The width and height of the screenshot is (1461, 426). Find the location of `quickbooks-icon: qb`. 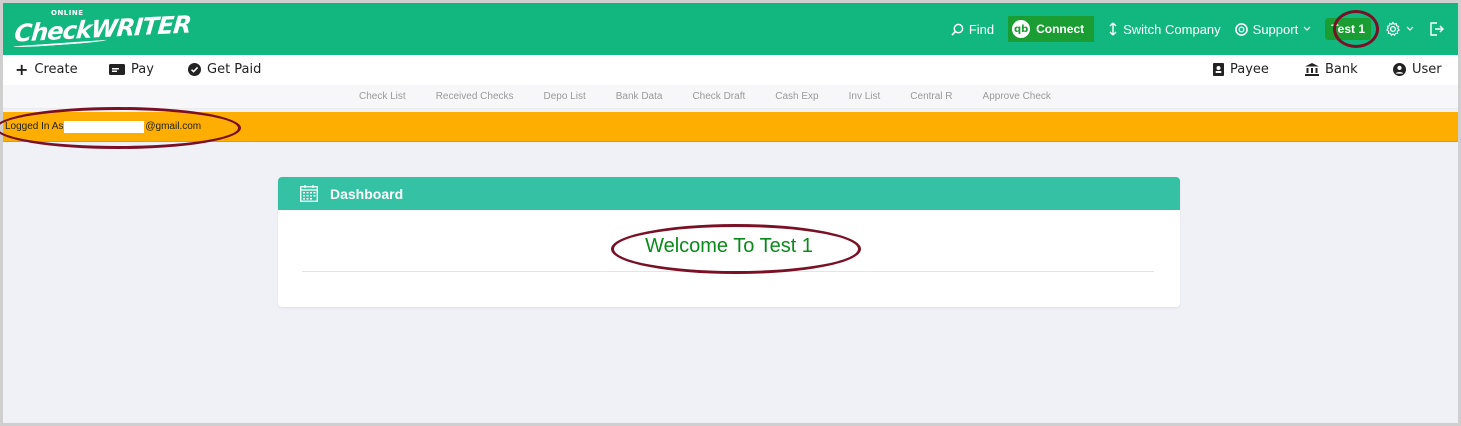

quickbooks-icon: qb is located at coordinates (1021, 29).